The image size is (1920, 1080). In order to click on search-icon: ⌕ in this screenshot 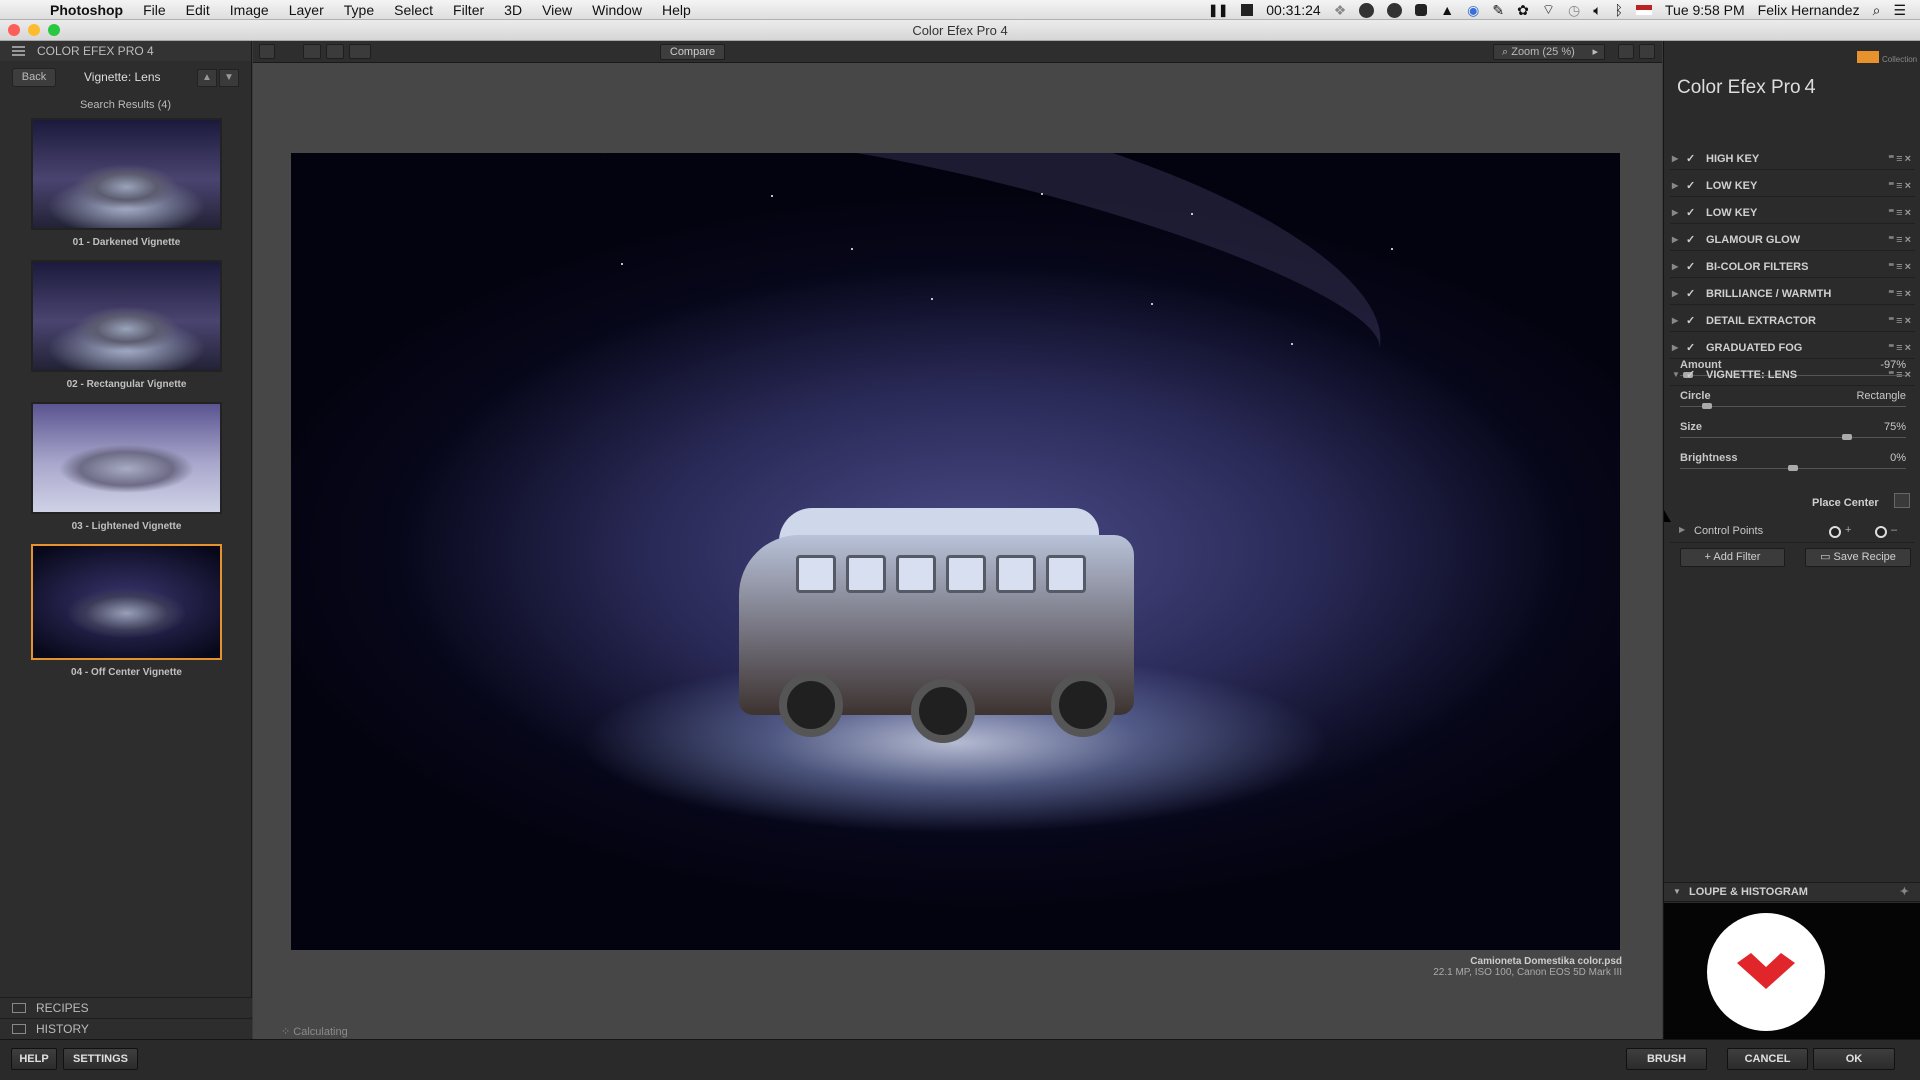, I will do `click(1877, 10)`.